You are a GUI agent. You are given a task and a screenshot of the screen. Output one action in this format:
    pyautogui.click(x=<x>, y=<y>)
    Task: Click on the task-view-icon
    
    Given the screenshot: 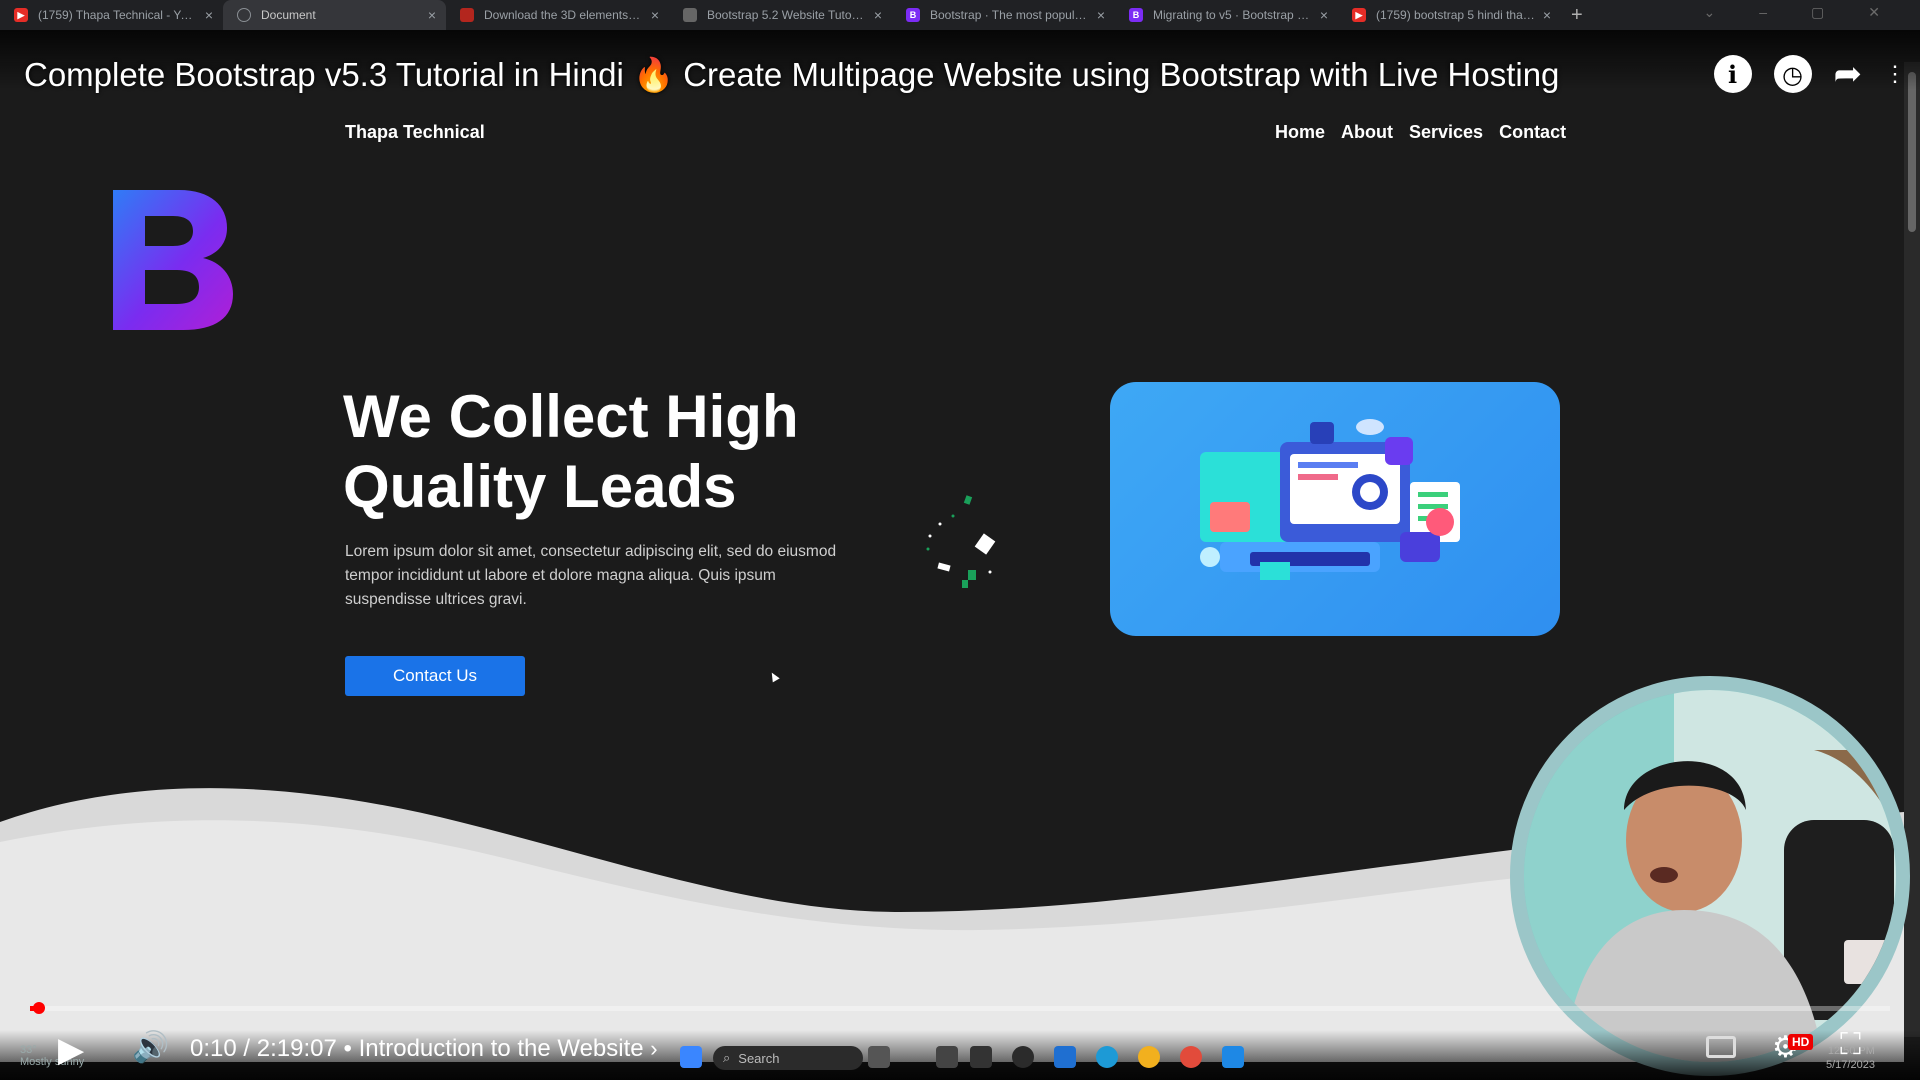 What is the action you would take?
    pyautogui.click(x=947, y=1057)
    